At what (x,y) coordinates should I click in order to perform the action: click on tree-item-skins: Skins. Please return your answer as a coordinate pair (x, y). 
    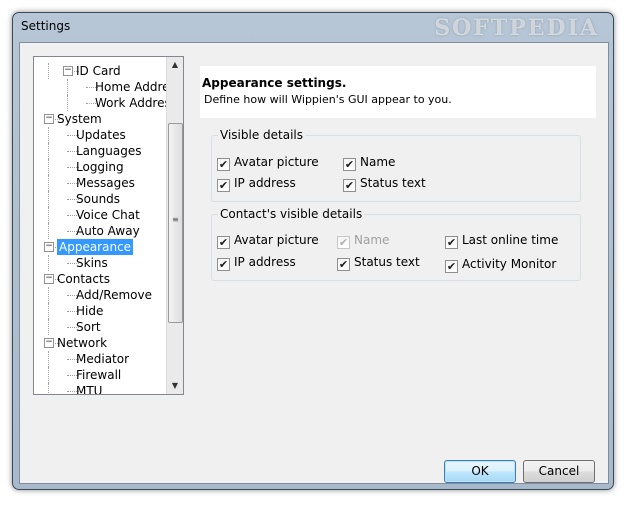
    Looking at the image, I should click on (92, 263).